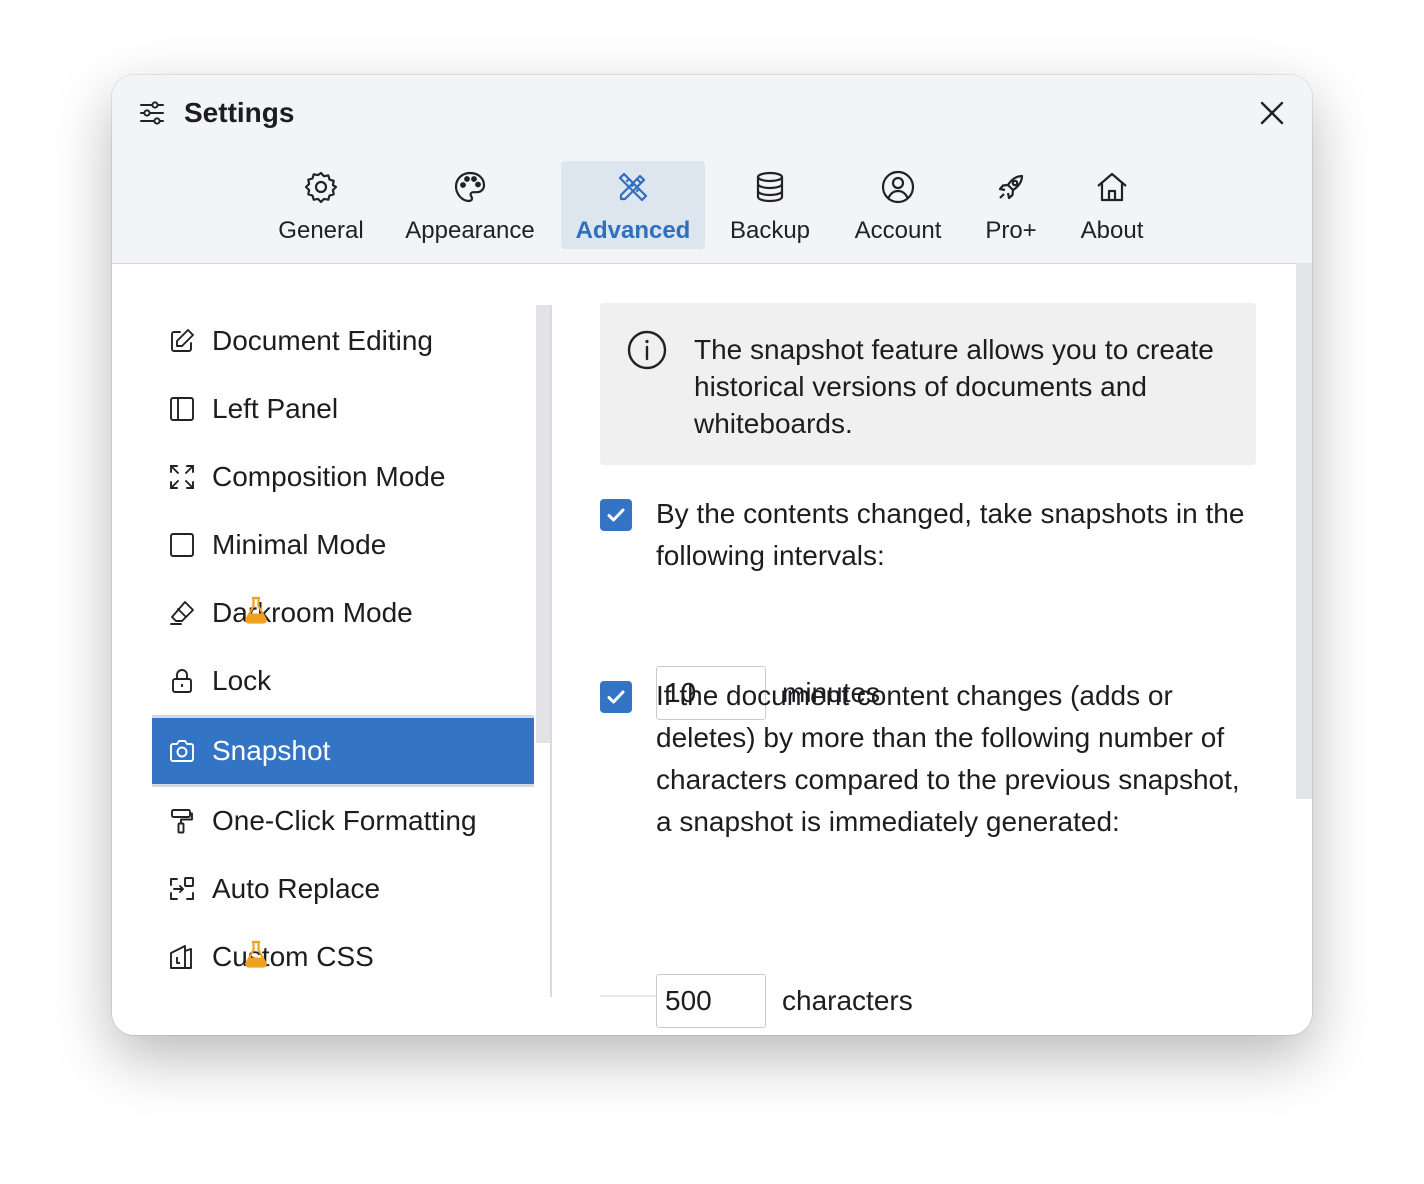  I want to click on window-title: Settings, so click(239, 112).